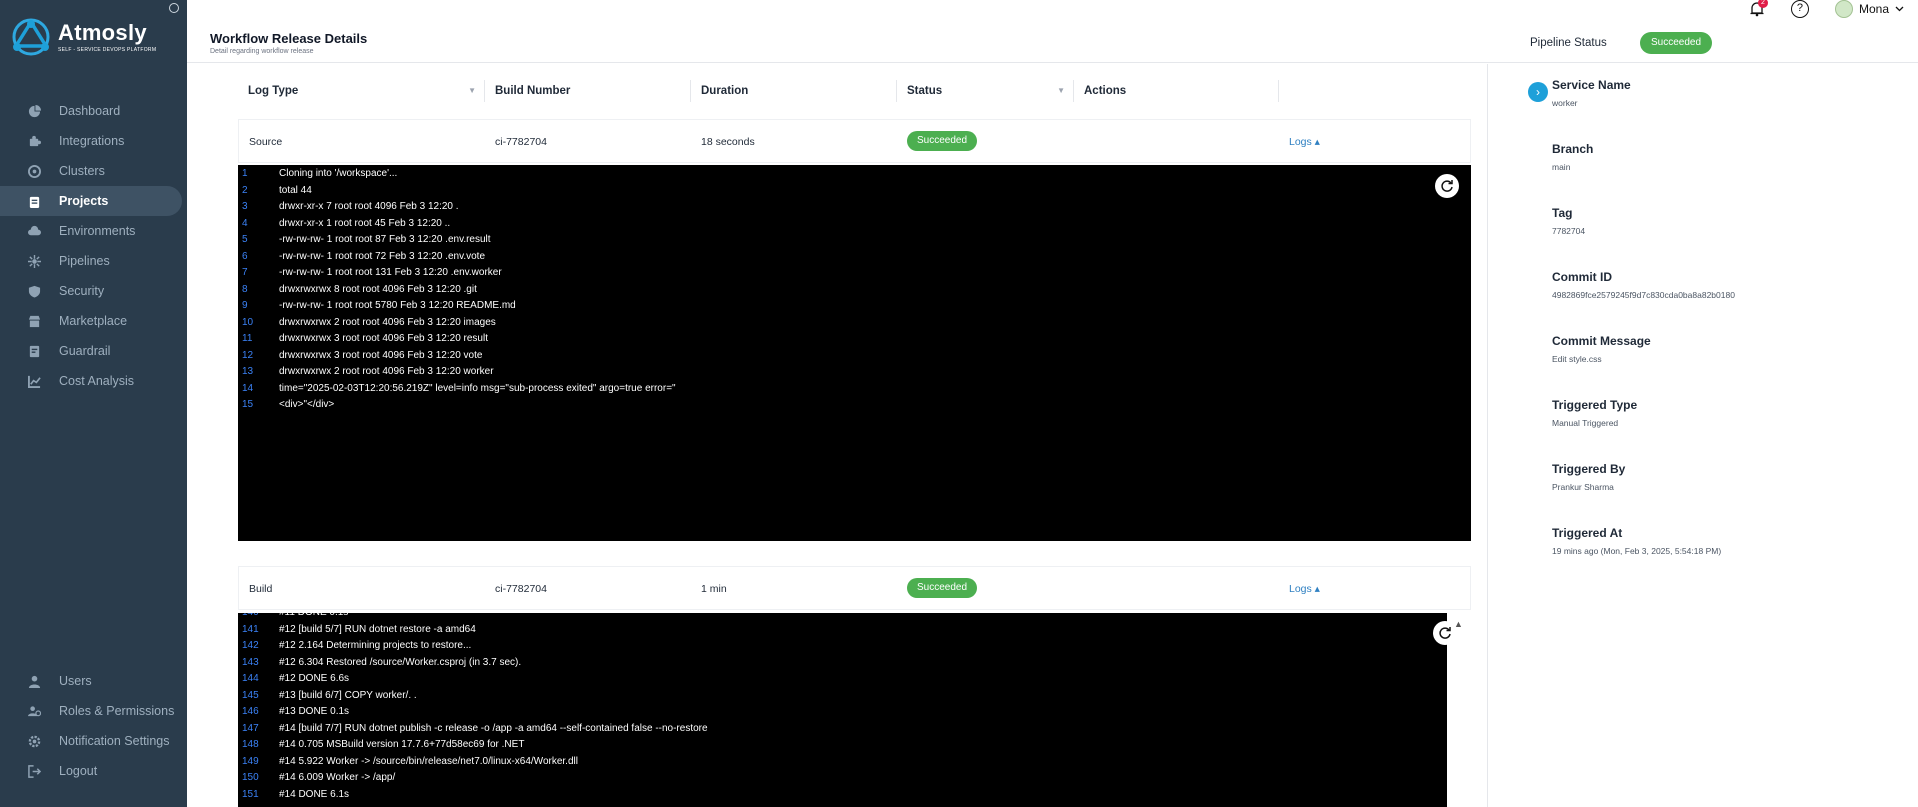 The image size is (1918, 807). What do you see at coordinates (107, 49) in the screenshot?
I see `brand-tagline: SELF - SERVICE DEVOPS PLATFORM` at bounding box center [107, 49].